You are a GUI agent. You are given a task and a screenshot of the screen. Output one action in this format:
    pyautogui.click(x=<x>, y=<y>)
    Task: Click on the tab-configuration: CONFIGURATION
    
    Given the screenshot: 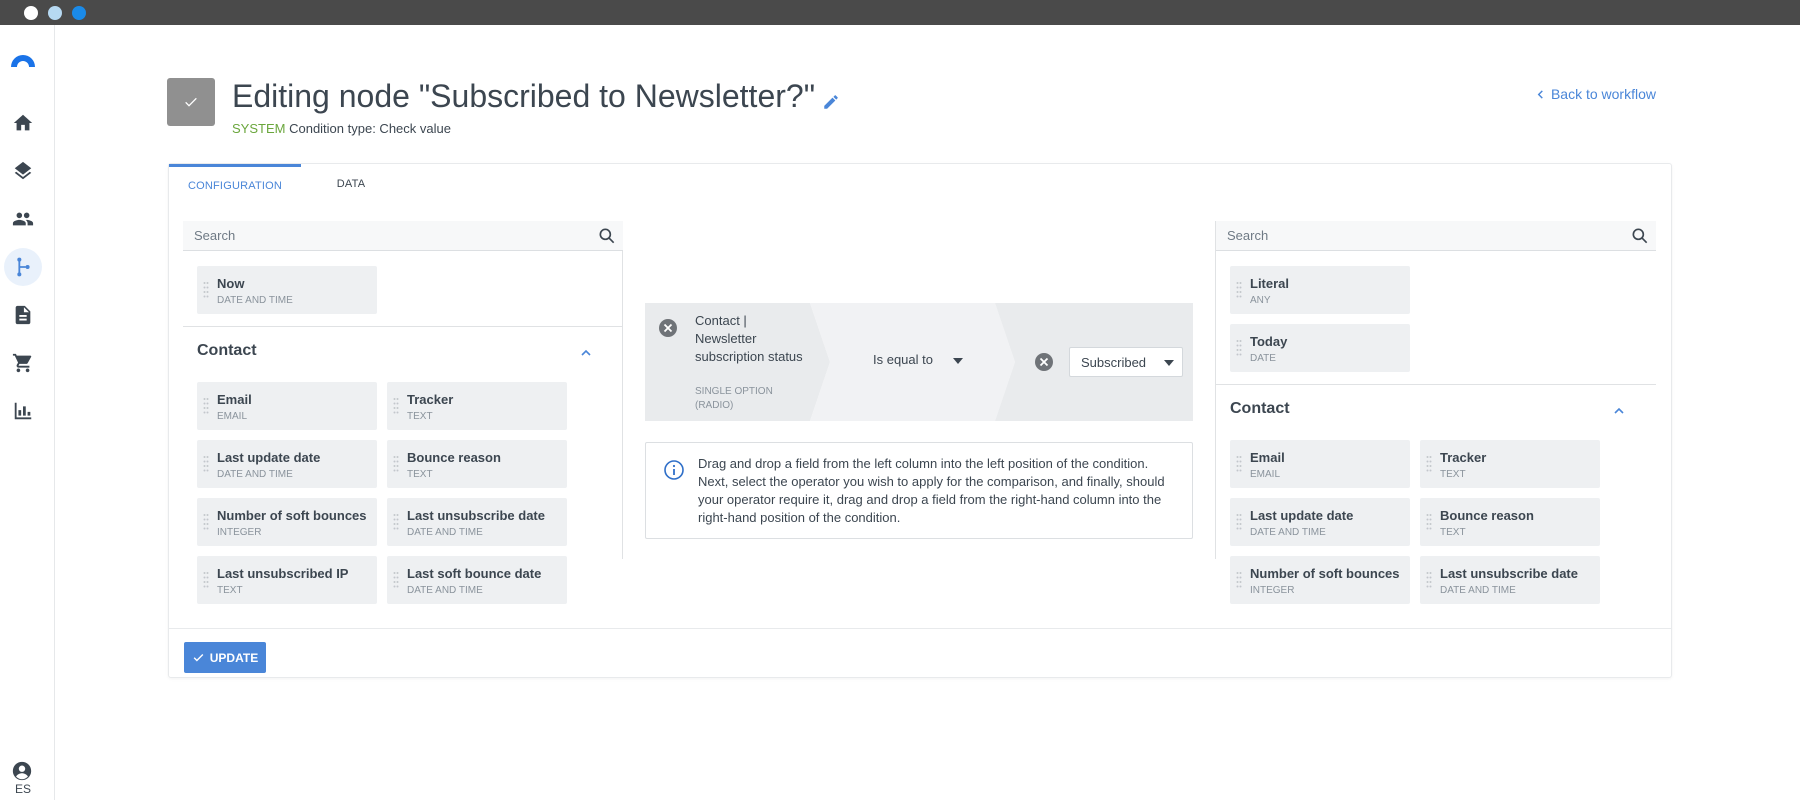 What is the action you would take?
    pyautogui.click(x=235, y=184)
    